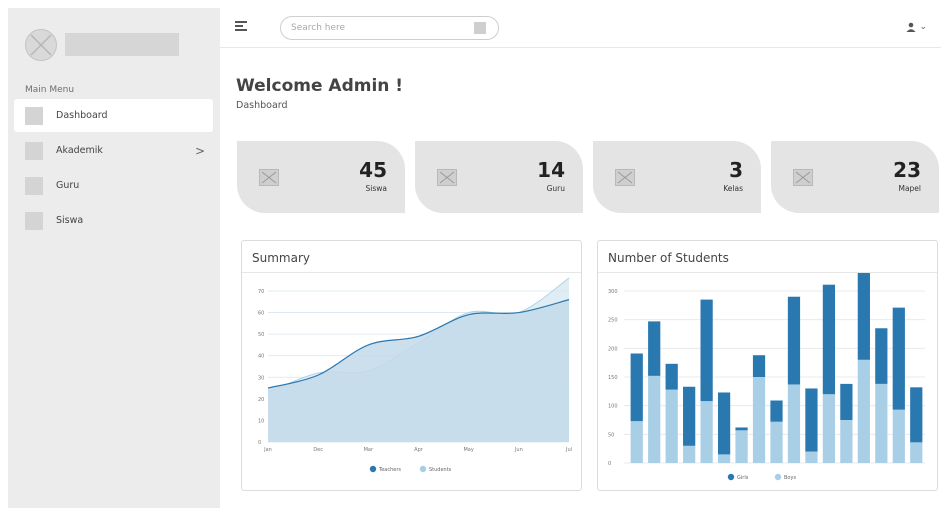 The height and width of the screenshot is (514, 941). Describe the element at coordinates (34, 115) in the screenshot. I see `dashboard-icon` at that location.